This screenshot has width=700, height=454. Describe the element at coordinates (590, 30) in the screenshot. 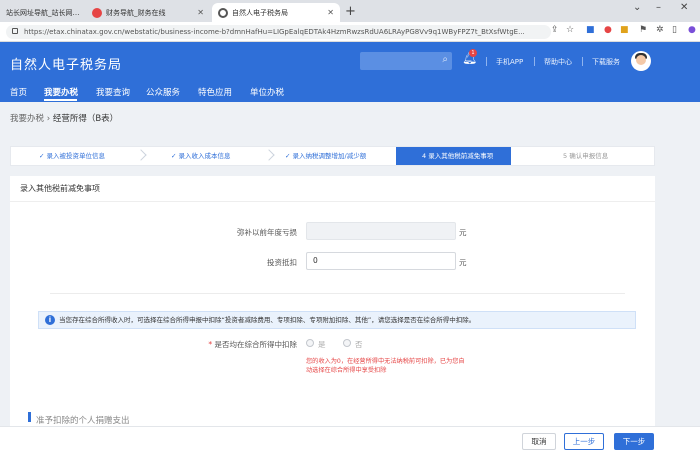

I see `translate-icon: ■` at that location.